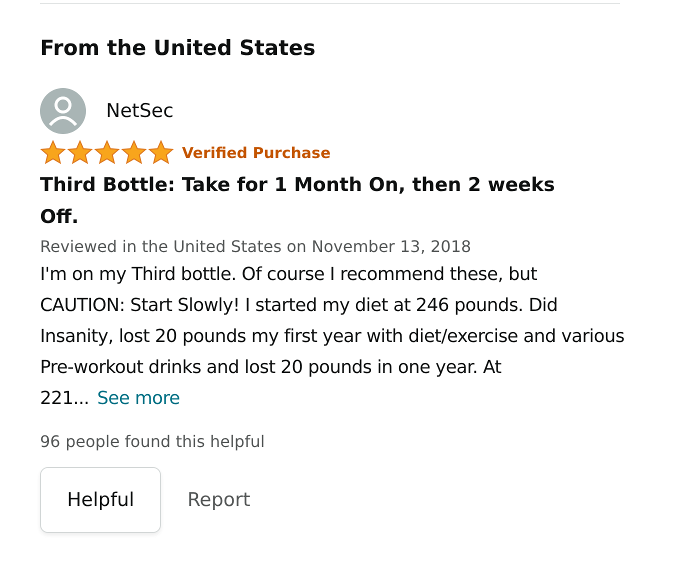  What do you see at coordinates (138, 398) in the screenshot?
I see `see-more-link: See more` at bounding box center [138, 398].